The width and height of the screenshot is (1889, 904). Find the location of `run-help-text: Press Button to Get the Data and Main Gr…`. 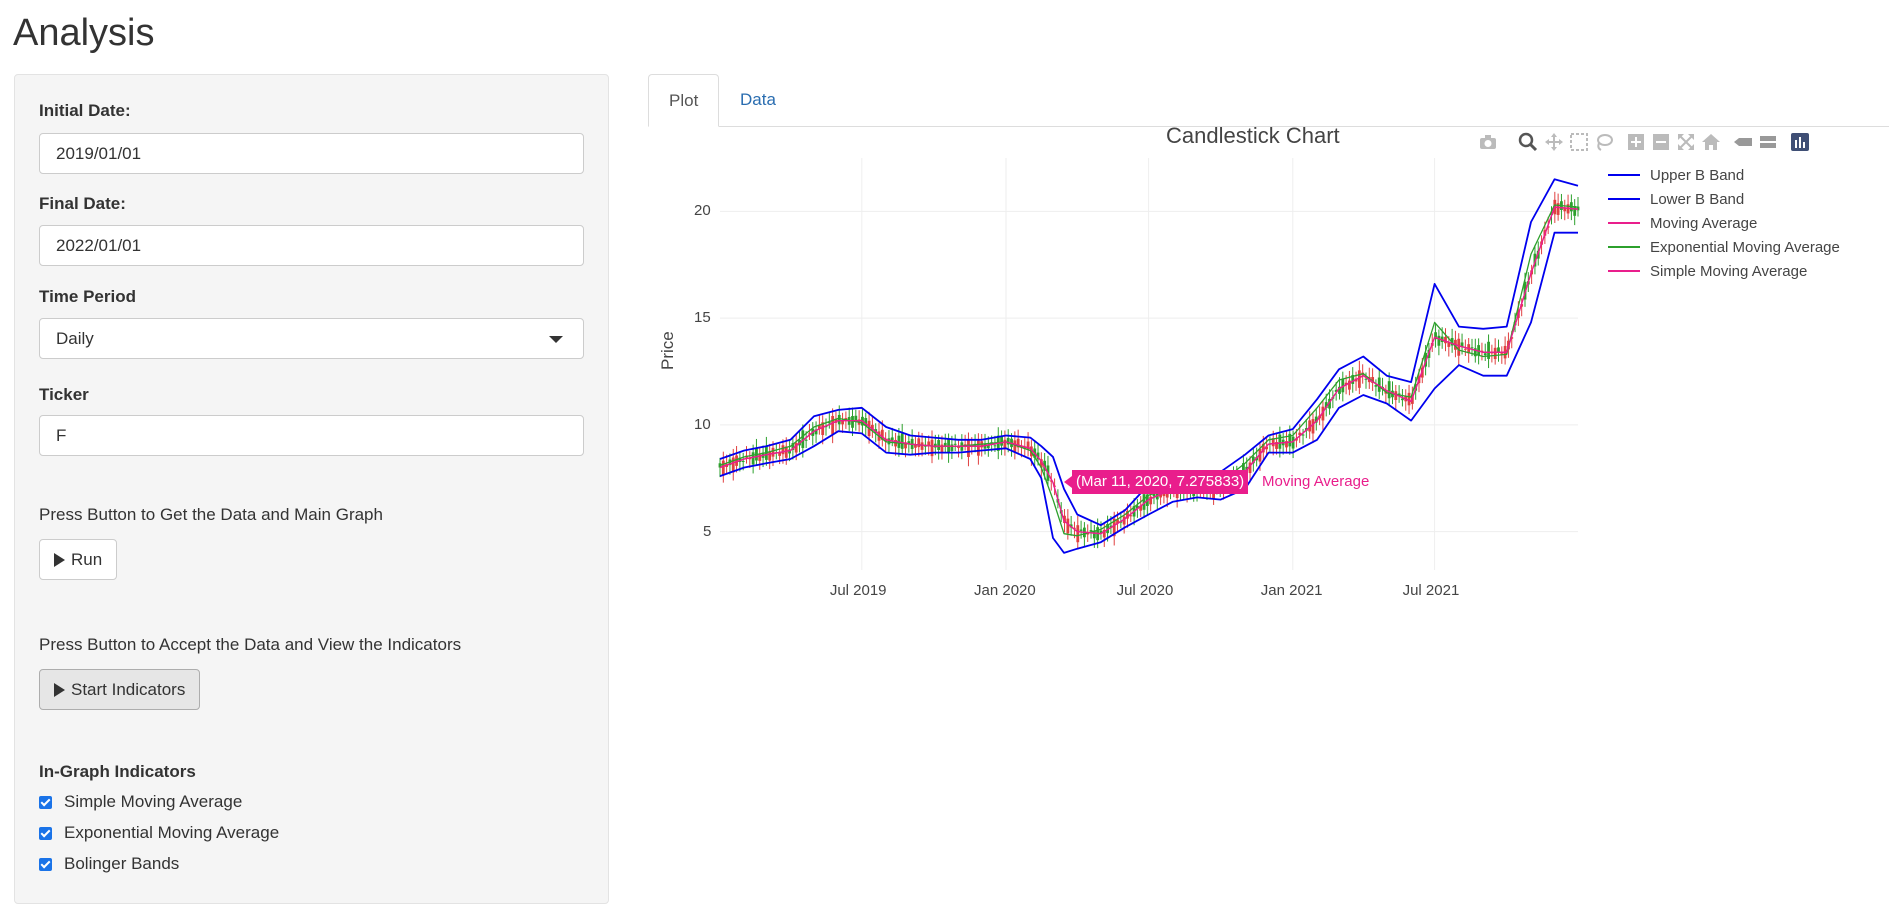

run-help-text: Press Button to Get the Data and Main Gr… is located at coordinates (211, 514).